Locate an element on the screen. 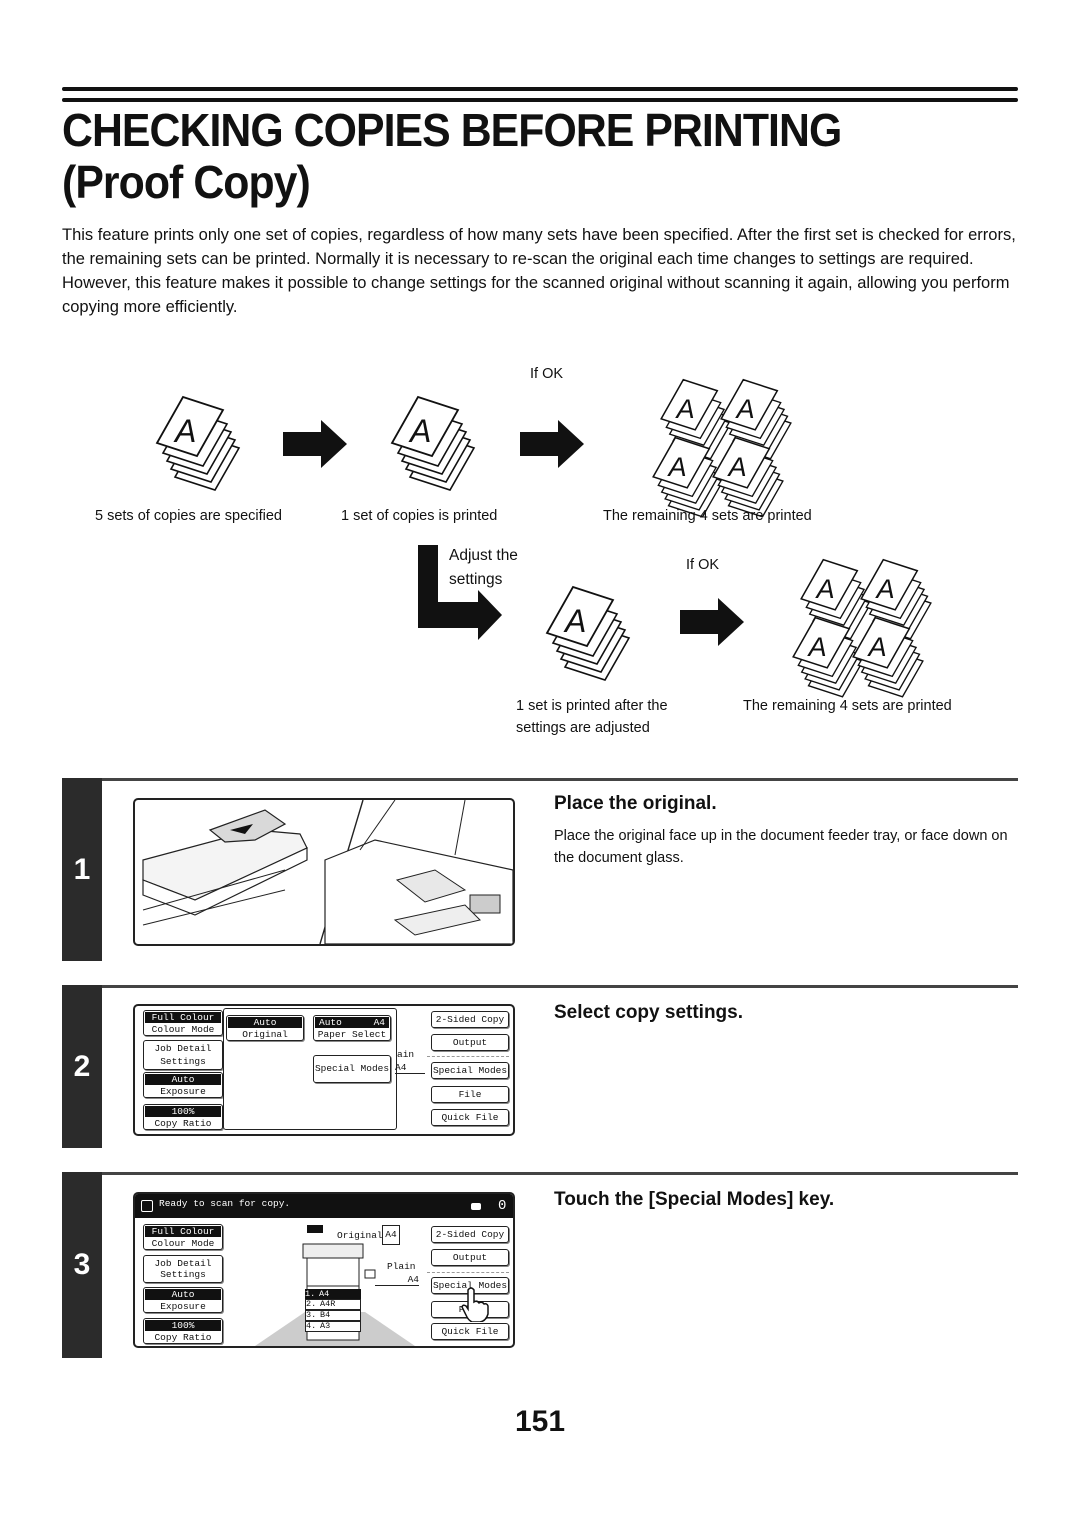 This screenshot has height=1528, width=1080. paper-select-value: Auto A4 is located at coordinates (352, 1022).